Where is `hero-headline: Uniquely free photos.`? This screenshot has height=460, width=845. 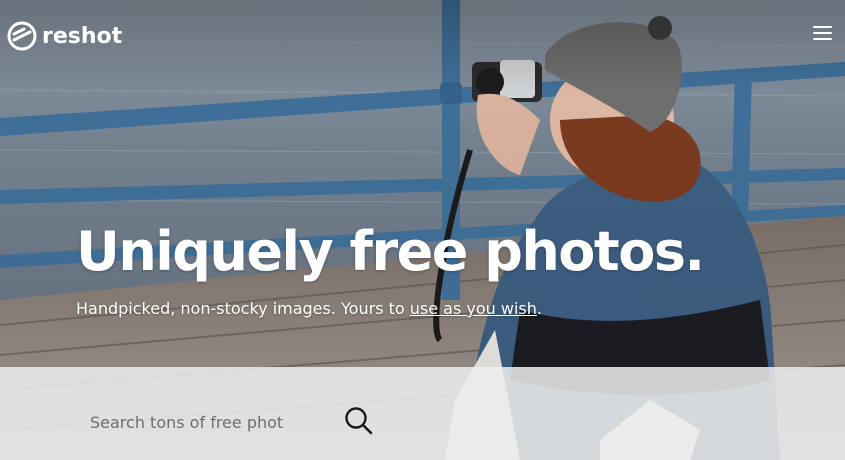
hero-headline: Uniquely free photos. is located at coordinates (390, 251).